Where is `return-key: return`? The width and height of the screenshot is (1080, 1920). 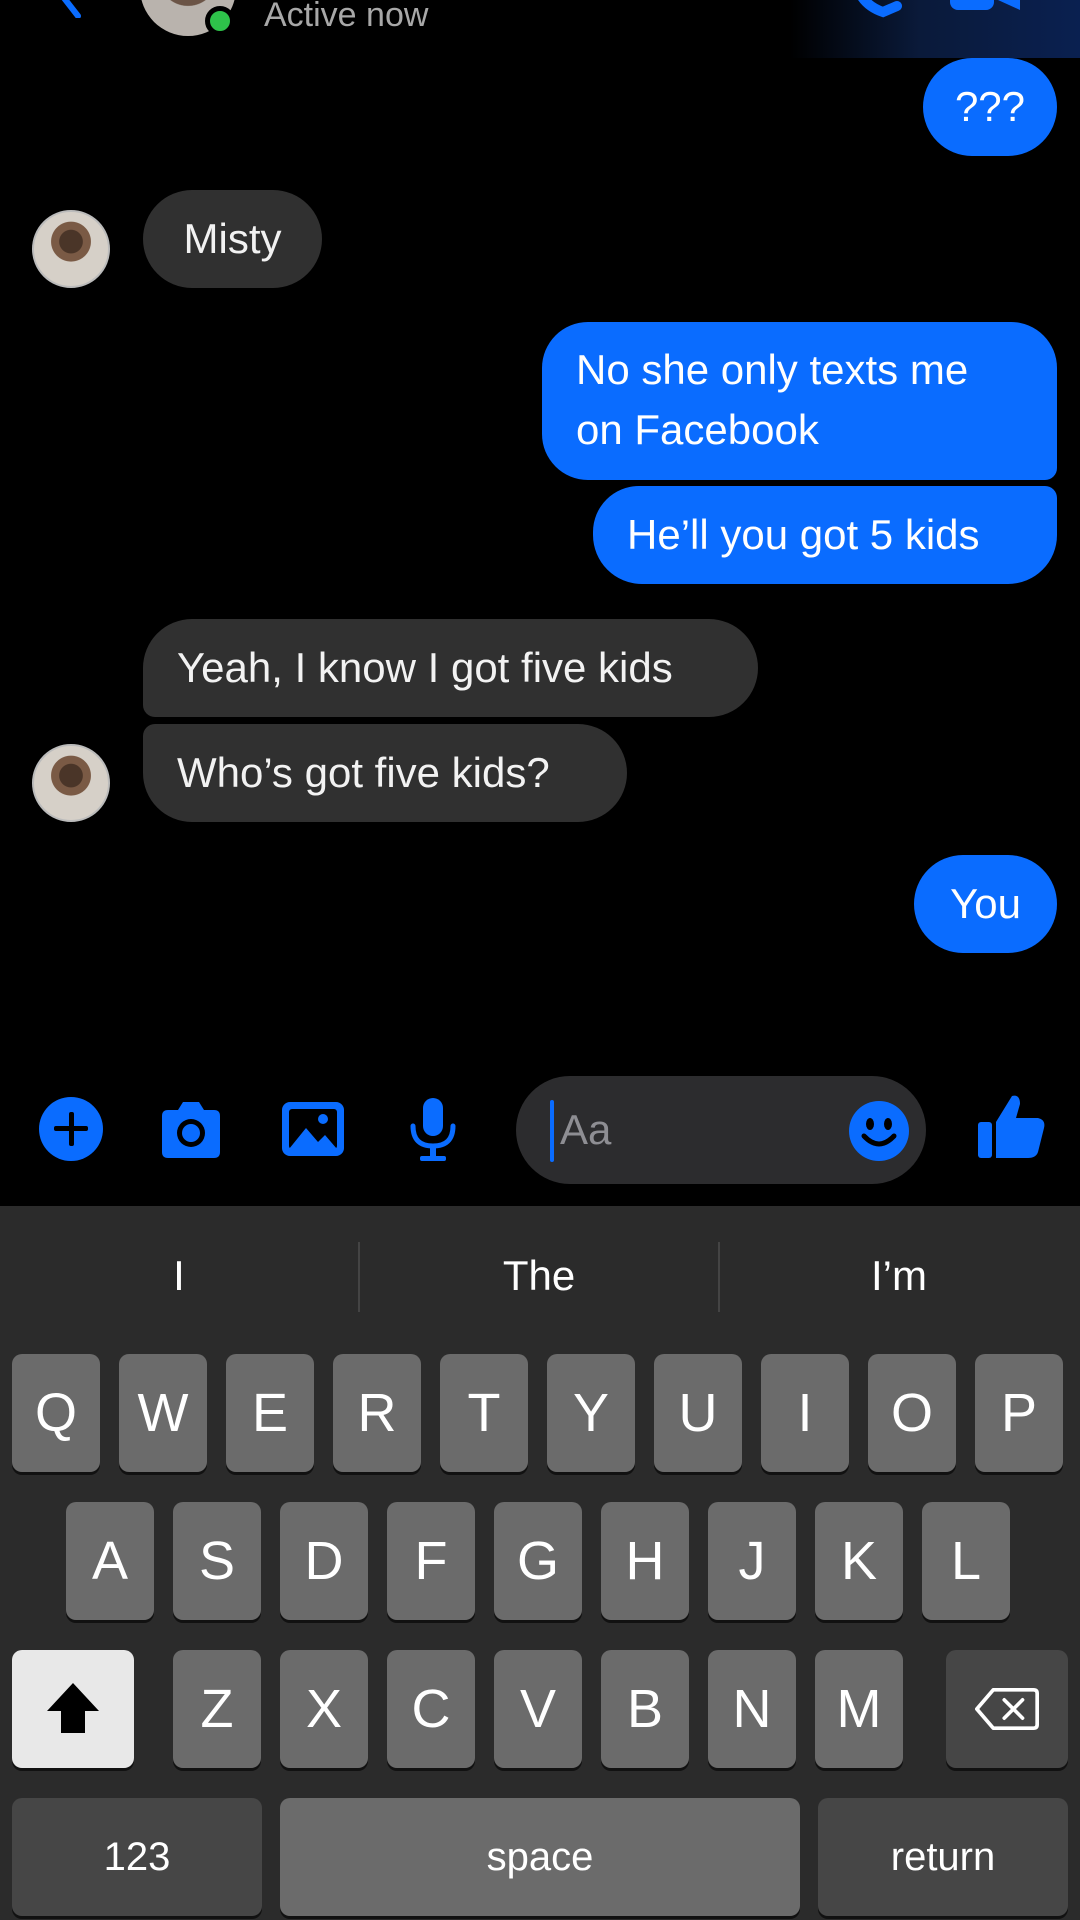
return-key: return is located at coordinates (943, 1857).